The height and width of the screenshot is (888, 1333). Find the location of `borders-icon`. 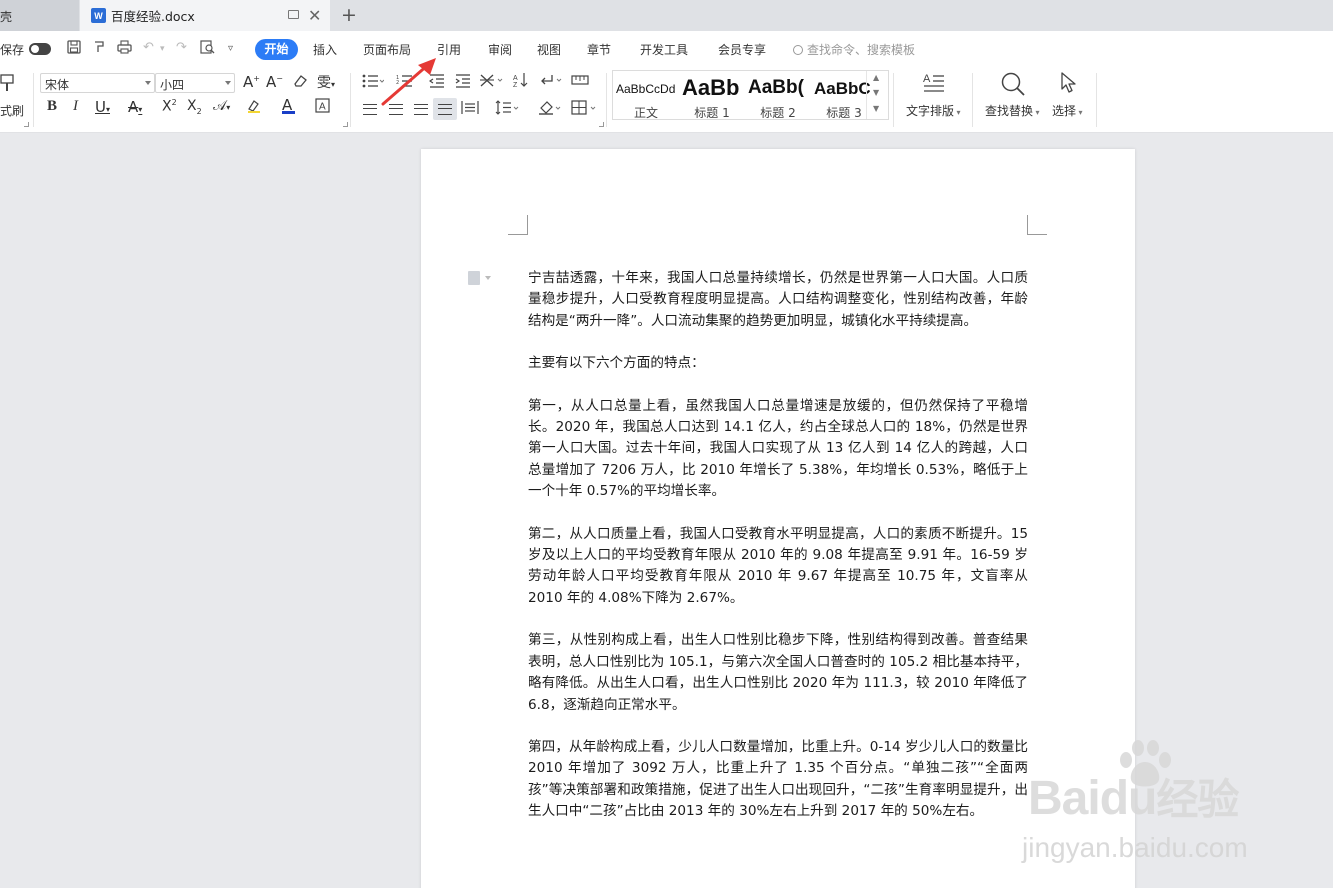

borders-icon is located at coordinates (585, 109).